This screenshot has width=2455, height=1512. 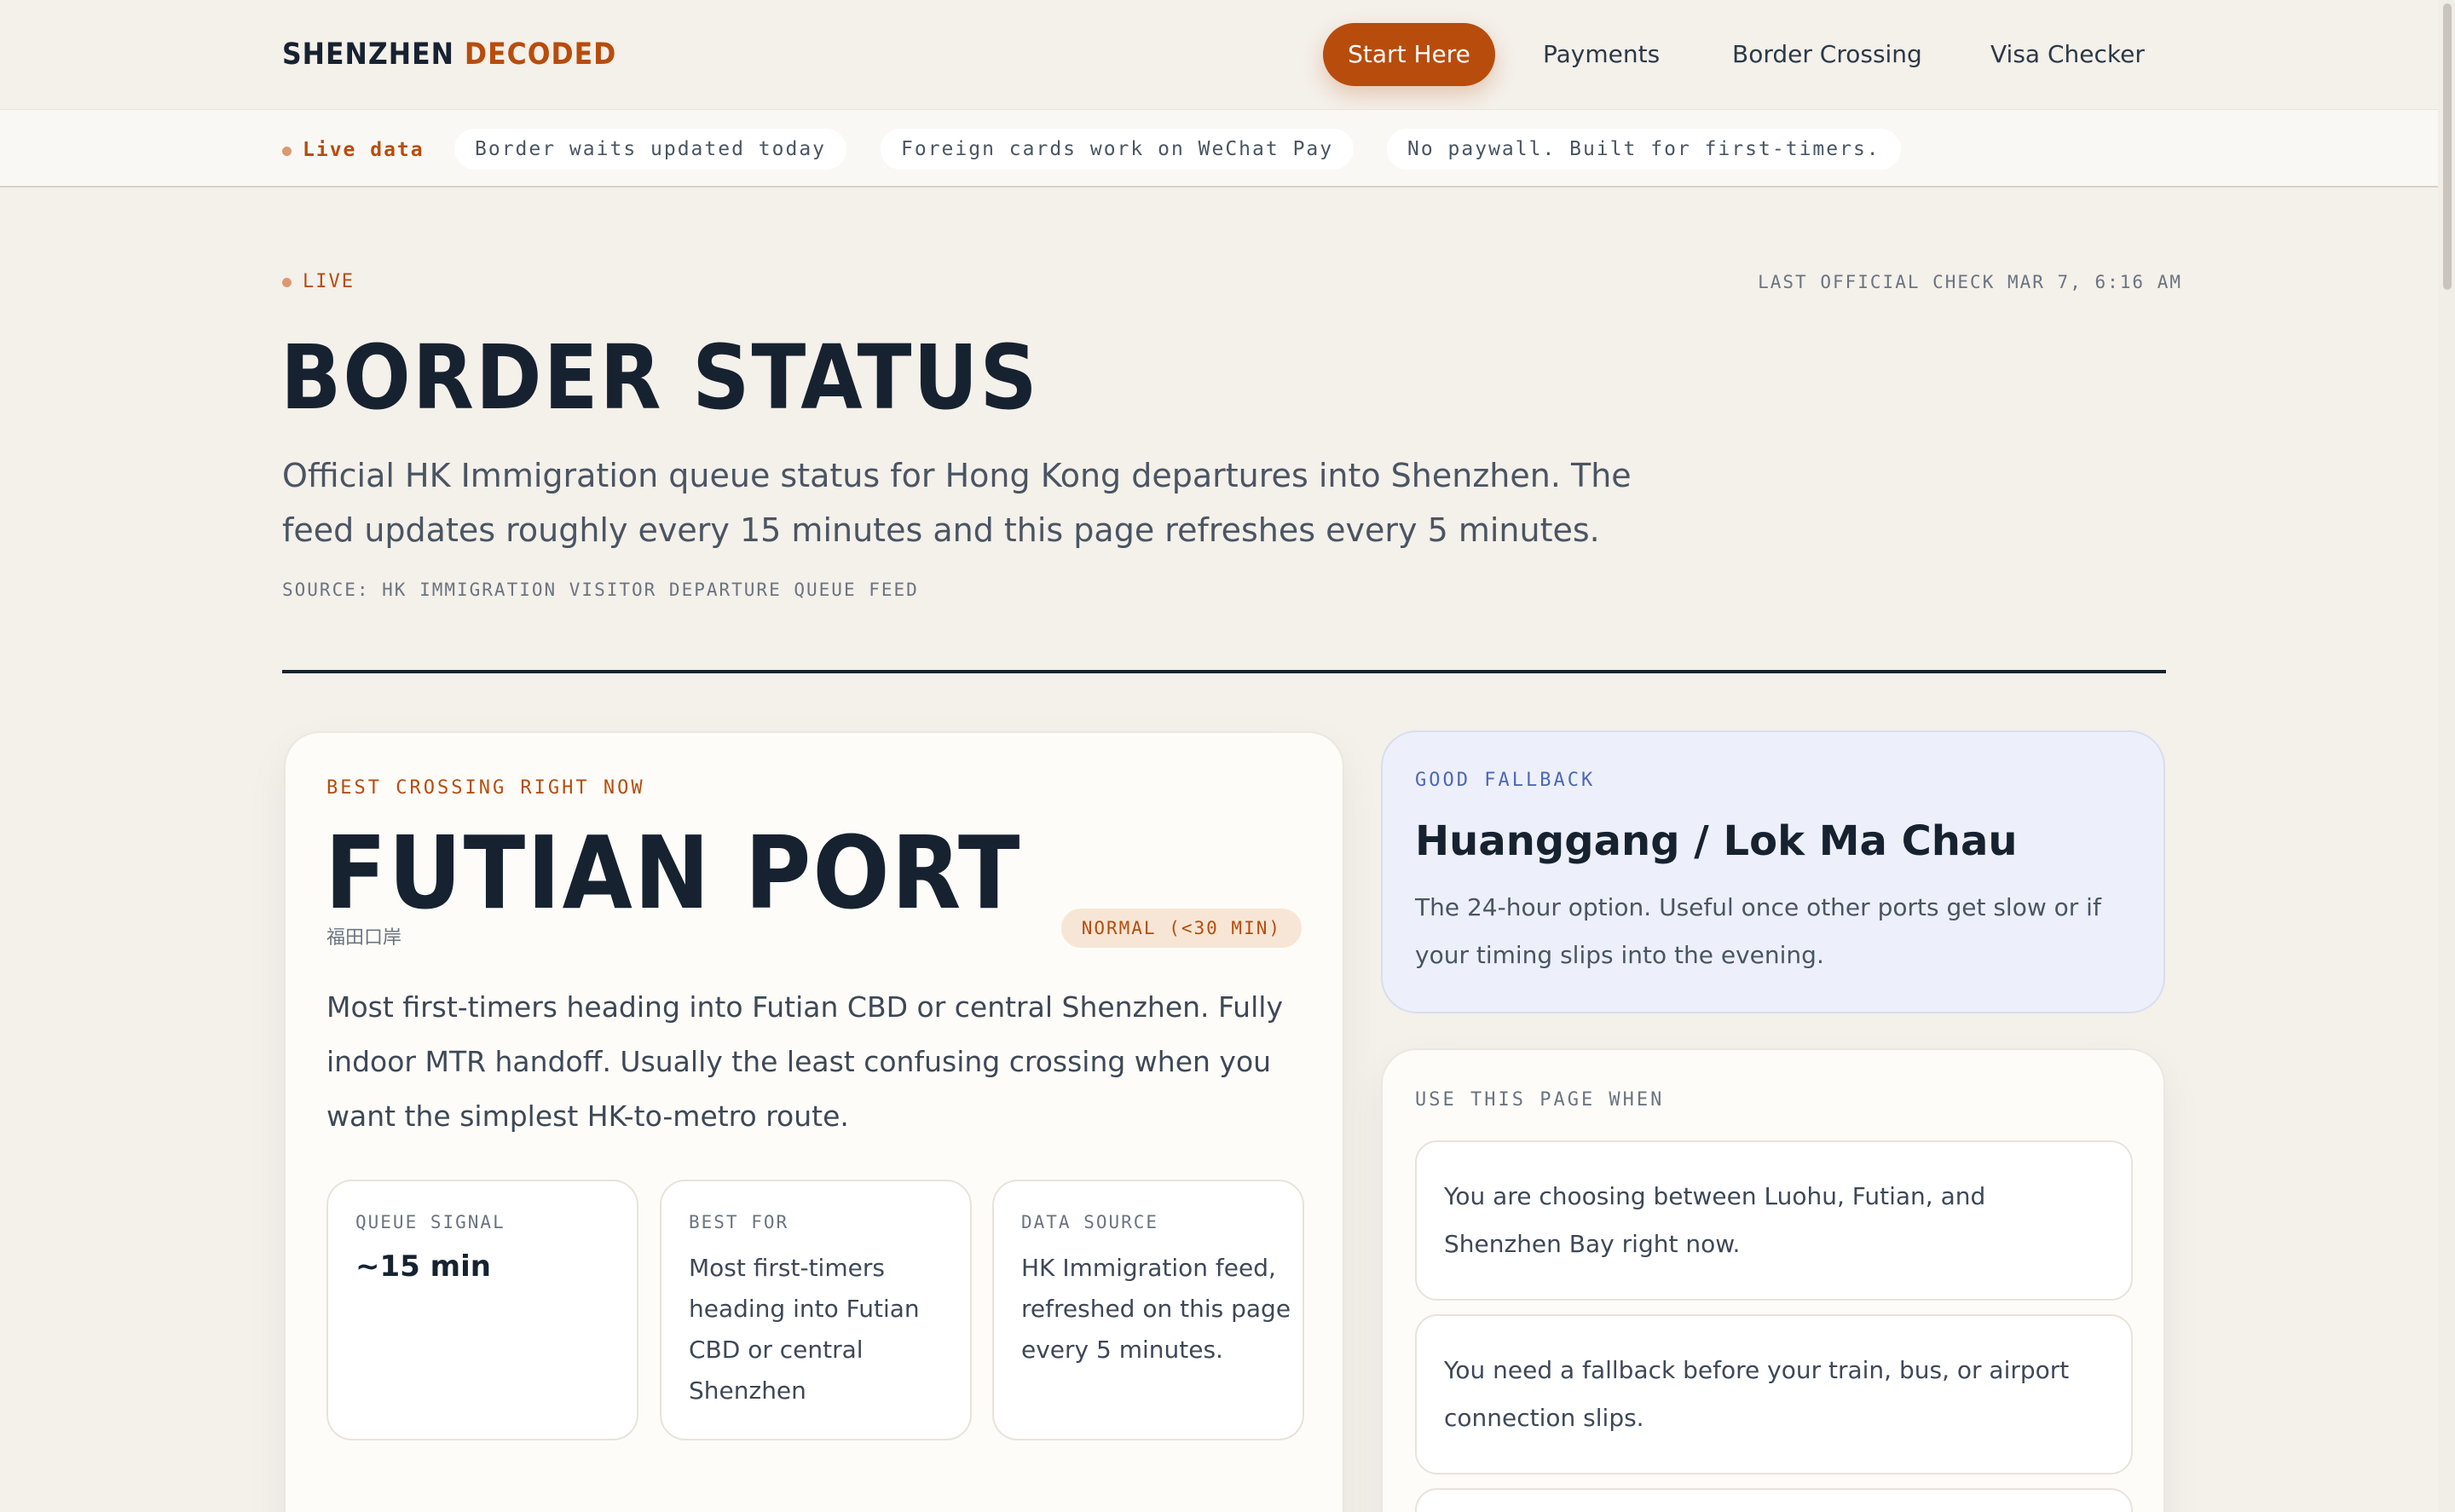 I want to click on use-page-eyebrow: USE THIS PAGE WHEN, so click(x=1540, y=1100).